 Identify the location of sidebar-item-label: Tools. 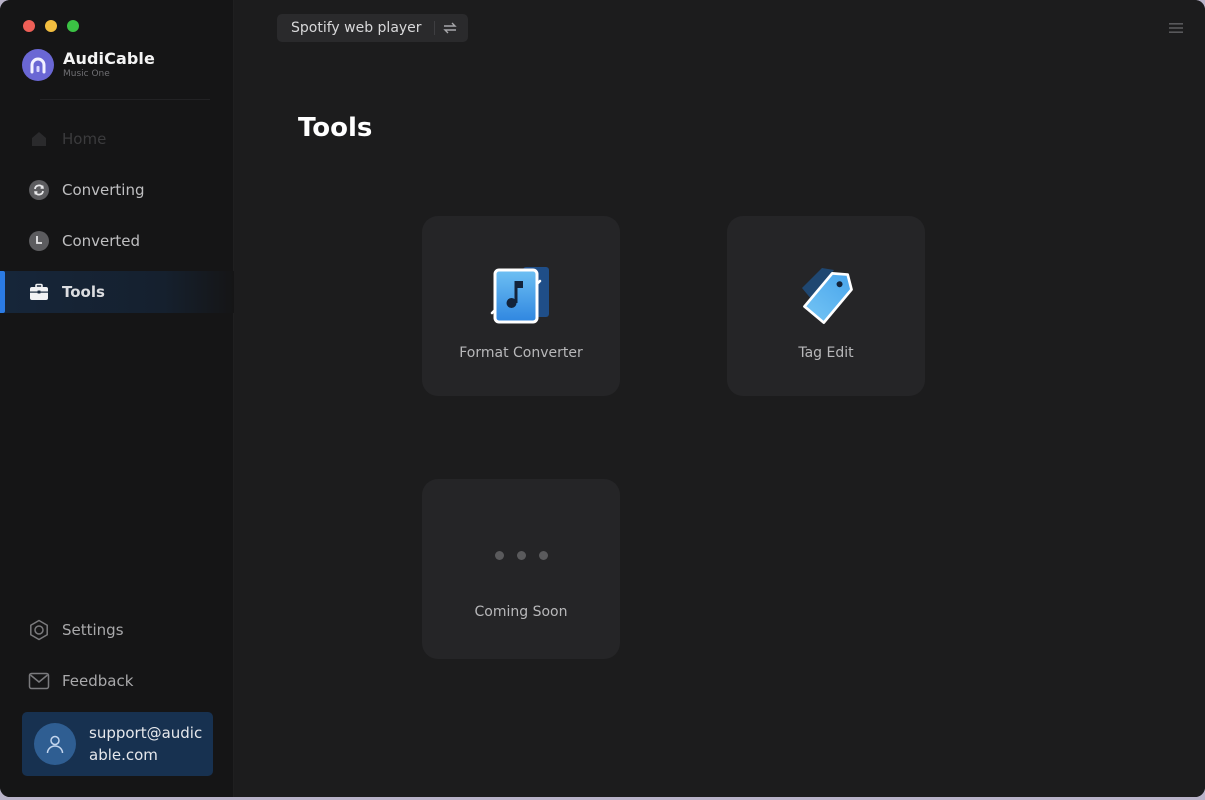
(83, 292).